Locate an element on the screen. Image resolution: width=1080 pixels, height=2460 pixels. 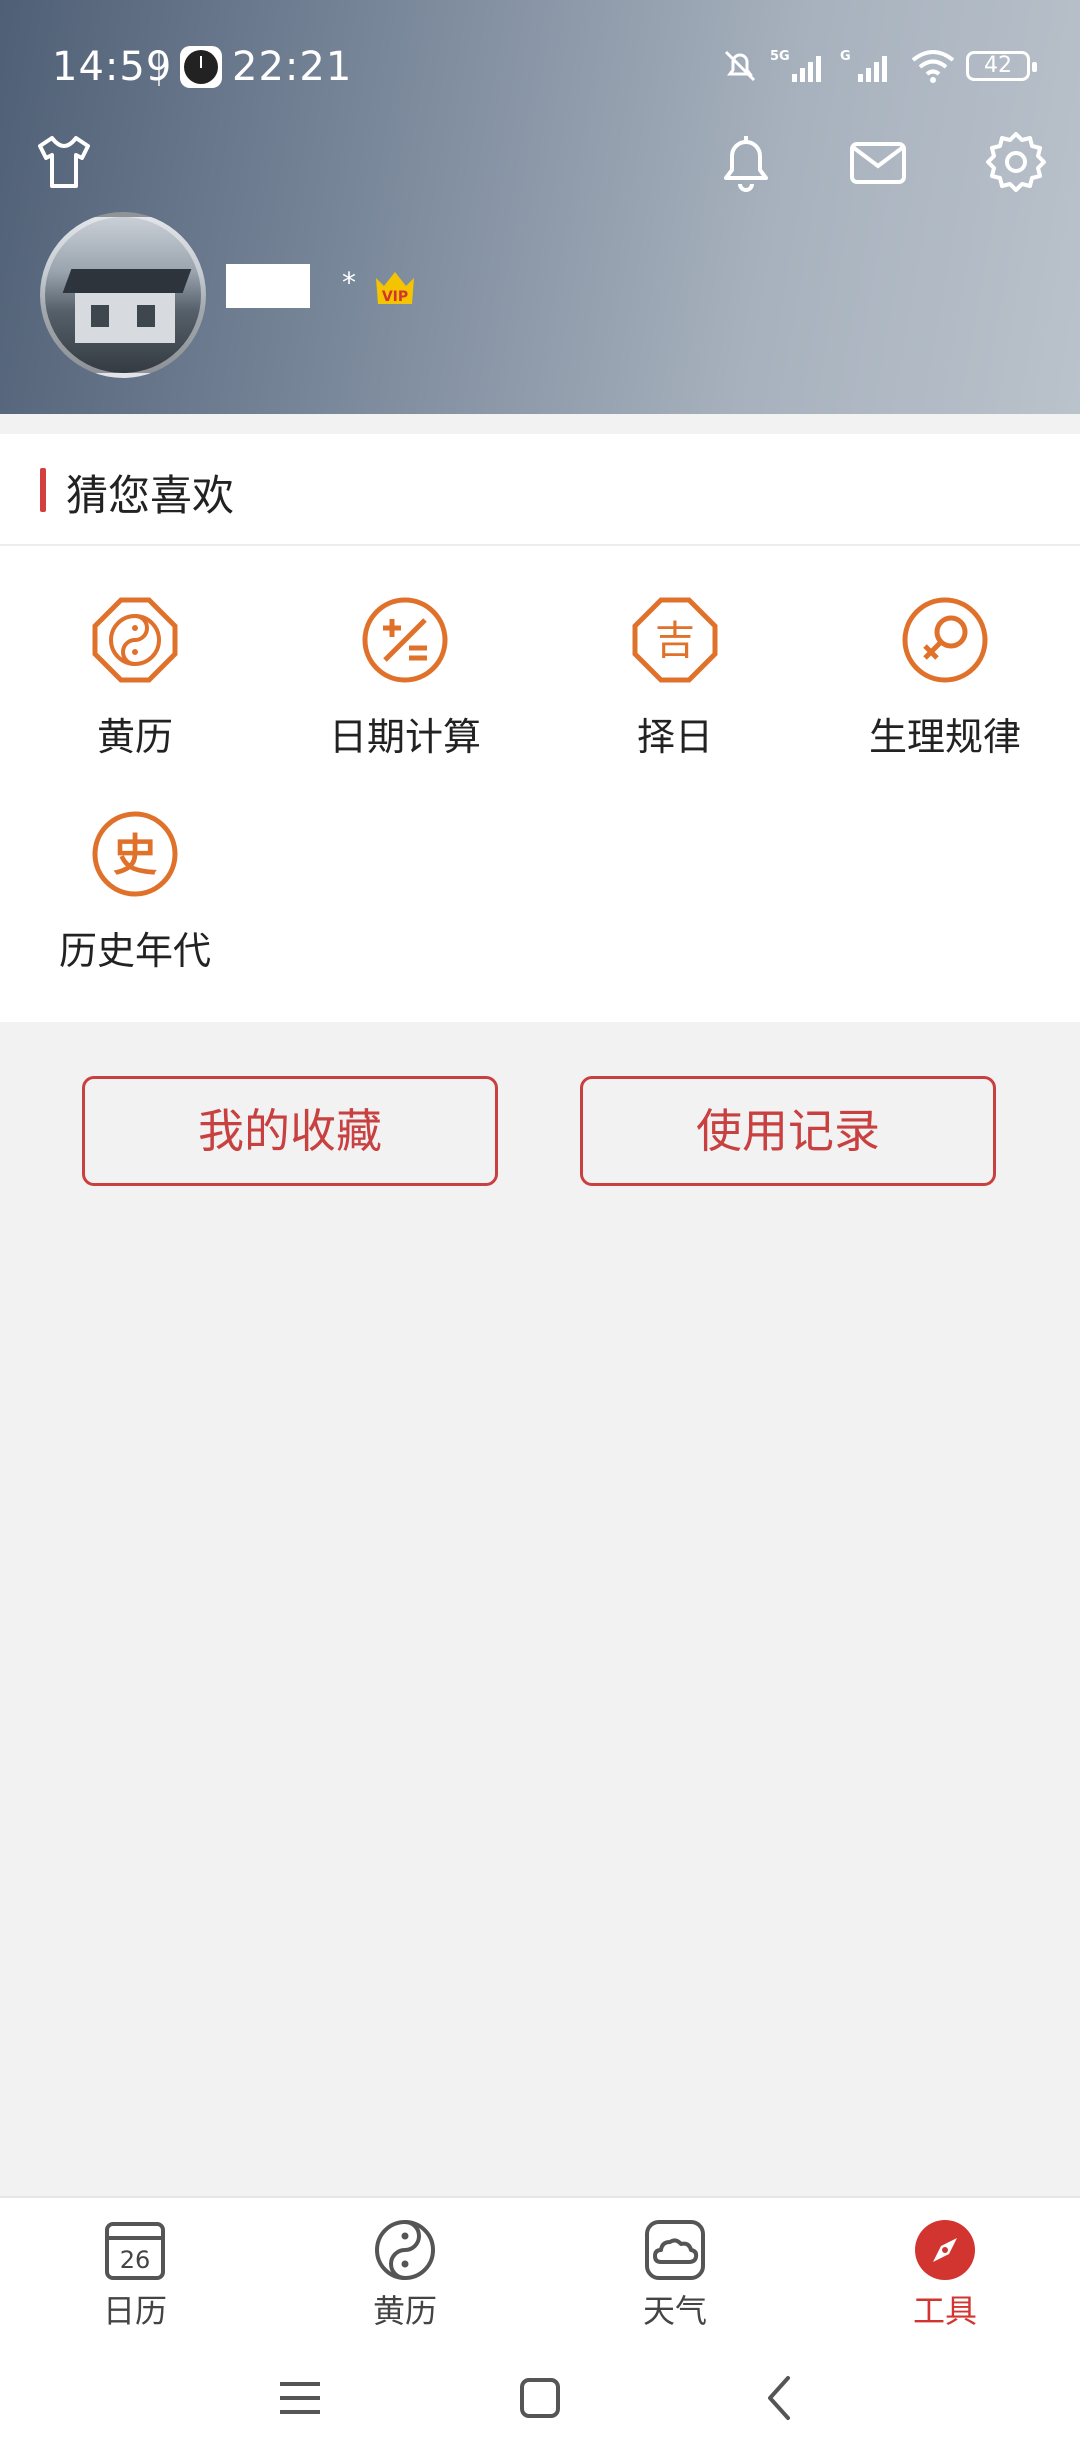
status-time: 14:59 is located at coordinates (112, 67).